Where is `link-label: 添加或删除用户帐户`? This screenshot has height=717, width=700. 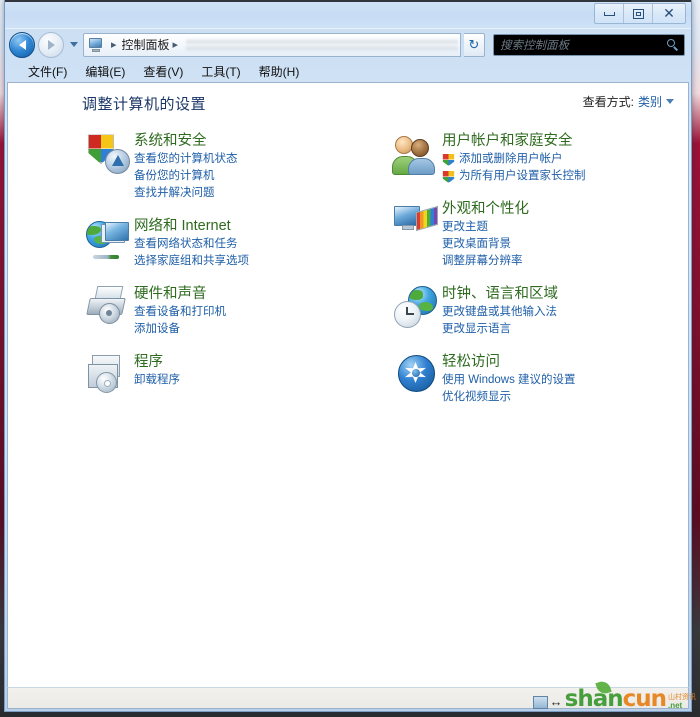 link-label: 添加或删除用户帐户 is located at coordinates (511, 159).